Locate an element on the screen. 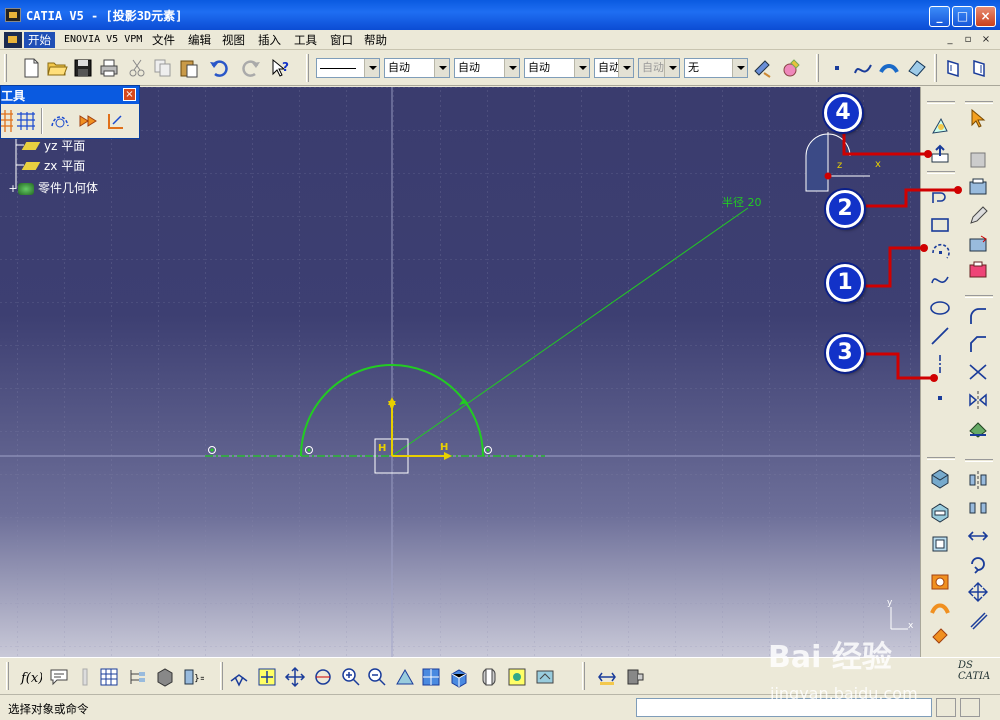 This screenshot has height=720, width=1000. fit-all-icon is located at coordinates (267, 677).